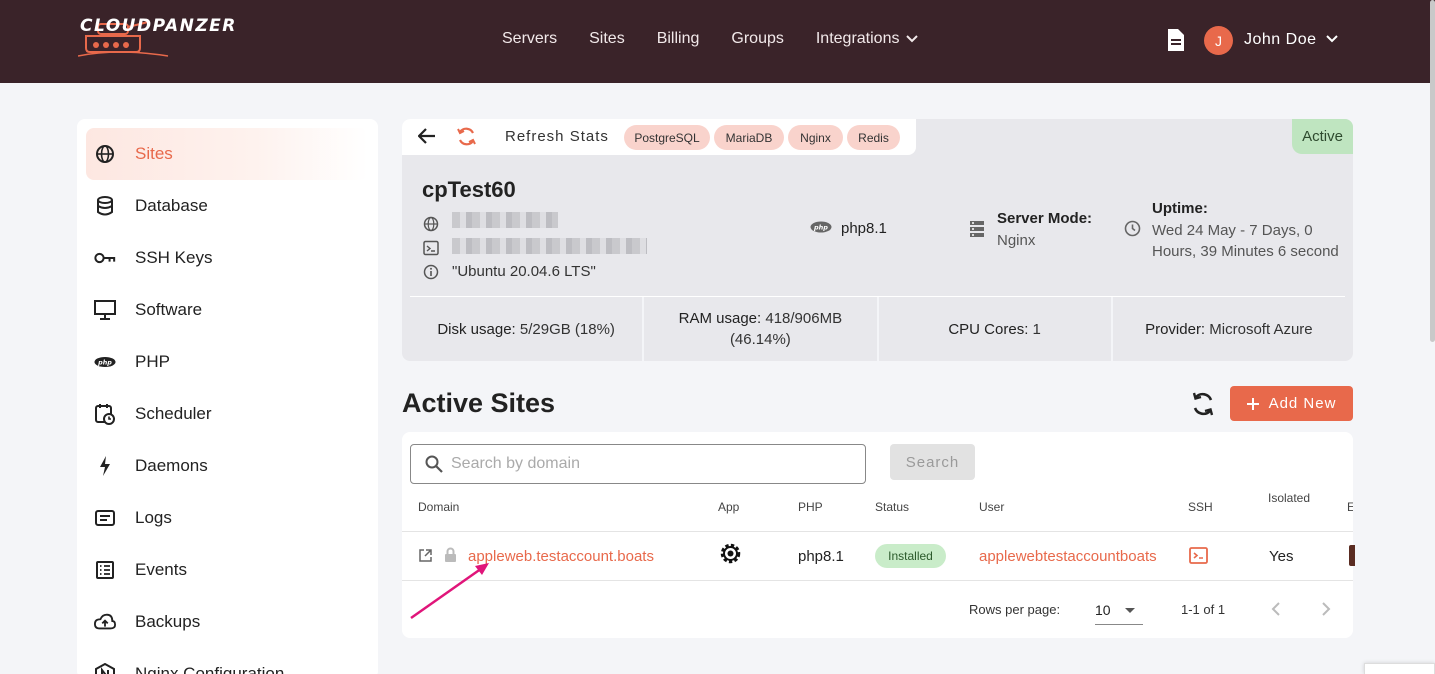 The image size is (1435, 674). I want to click on bolt-icon, so click(105, 466).